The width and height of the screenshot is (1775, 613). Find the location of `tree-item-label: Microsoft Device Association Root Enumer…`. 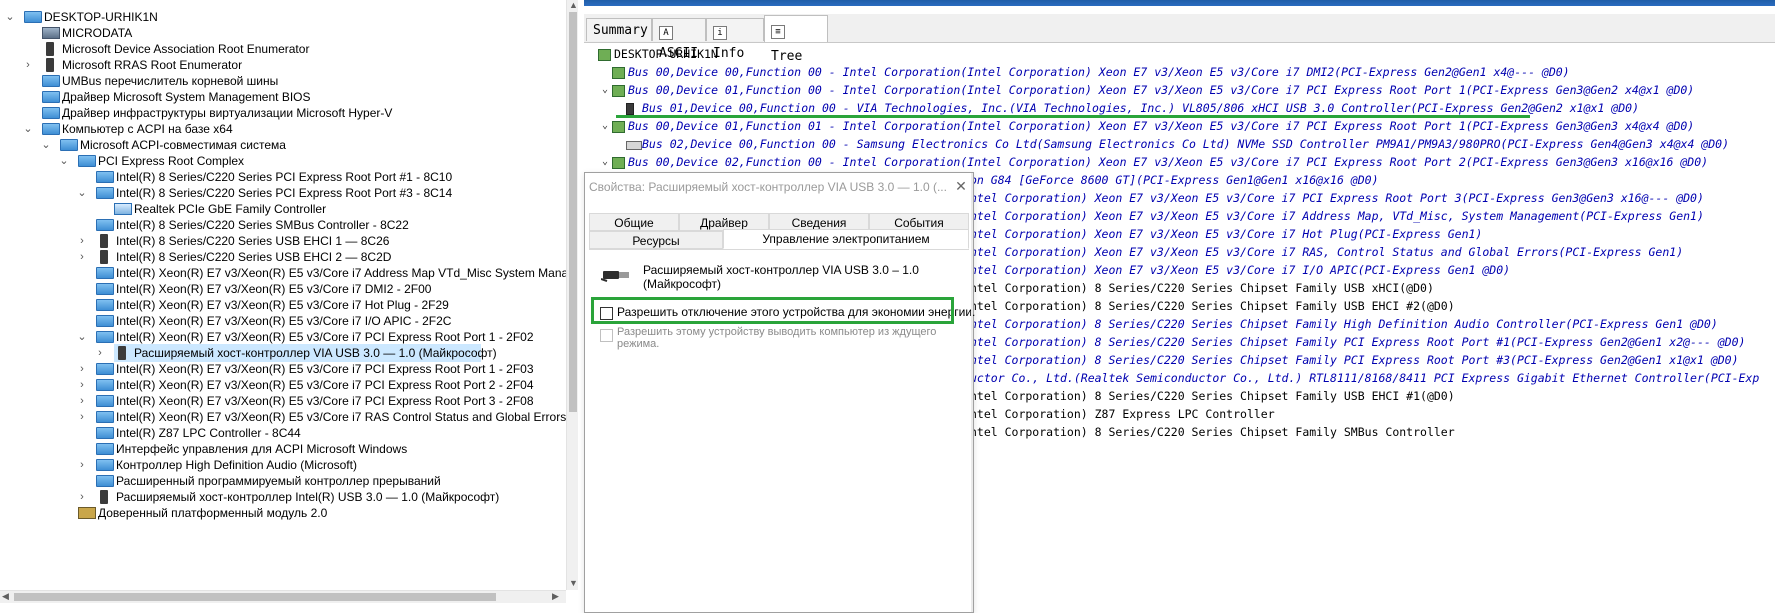

tree-item-label: Microsoft Device Association Root Enumer… is located at coordinates (186, 49).